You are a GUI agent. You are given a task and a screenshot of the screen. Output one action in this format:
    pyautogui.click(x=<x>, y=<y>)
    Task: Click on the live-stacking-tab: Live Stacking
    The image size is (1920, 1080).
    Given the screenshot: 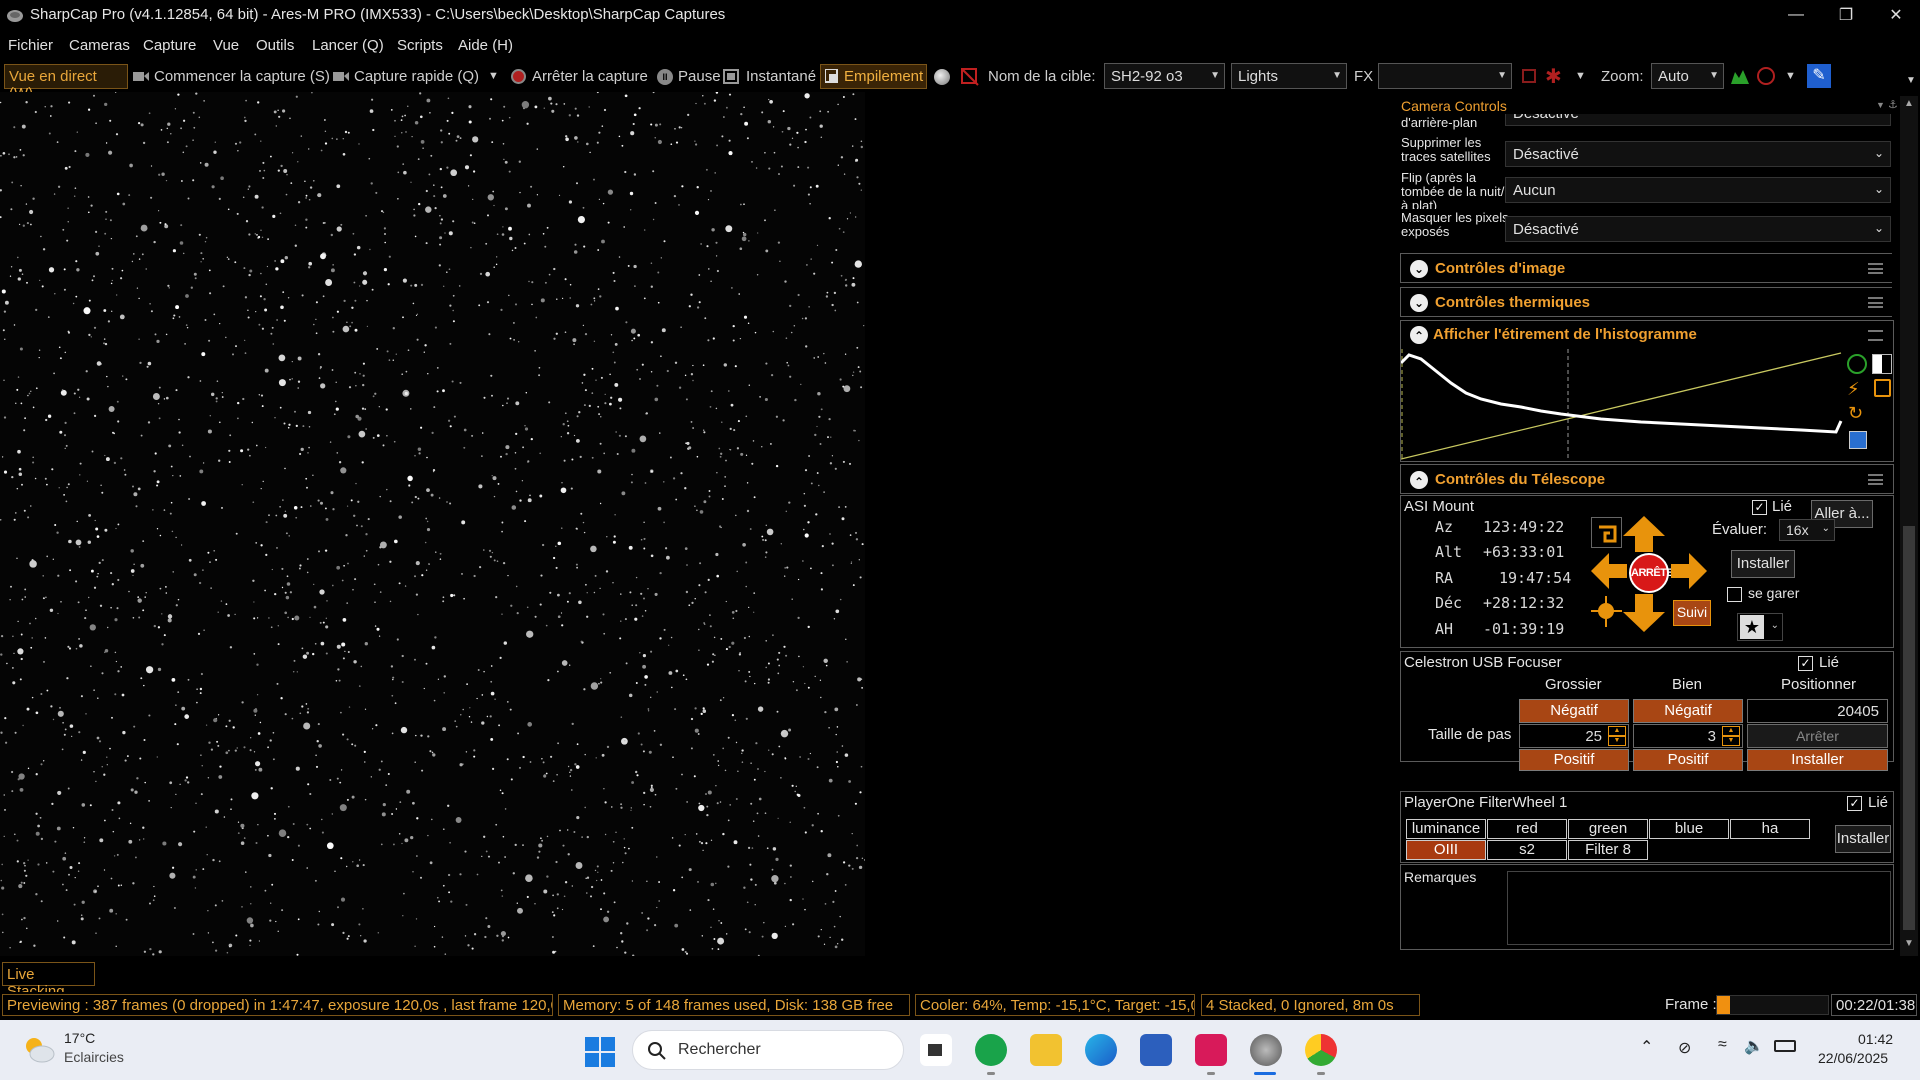 What is the action you would take?
    pyautogui.click(x=48, y=981)
    